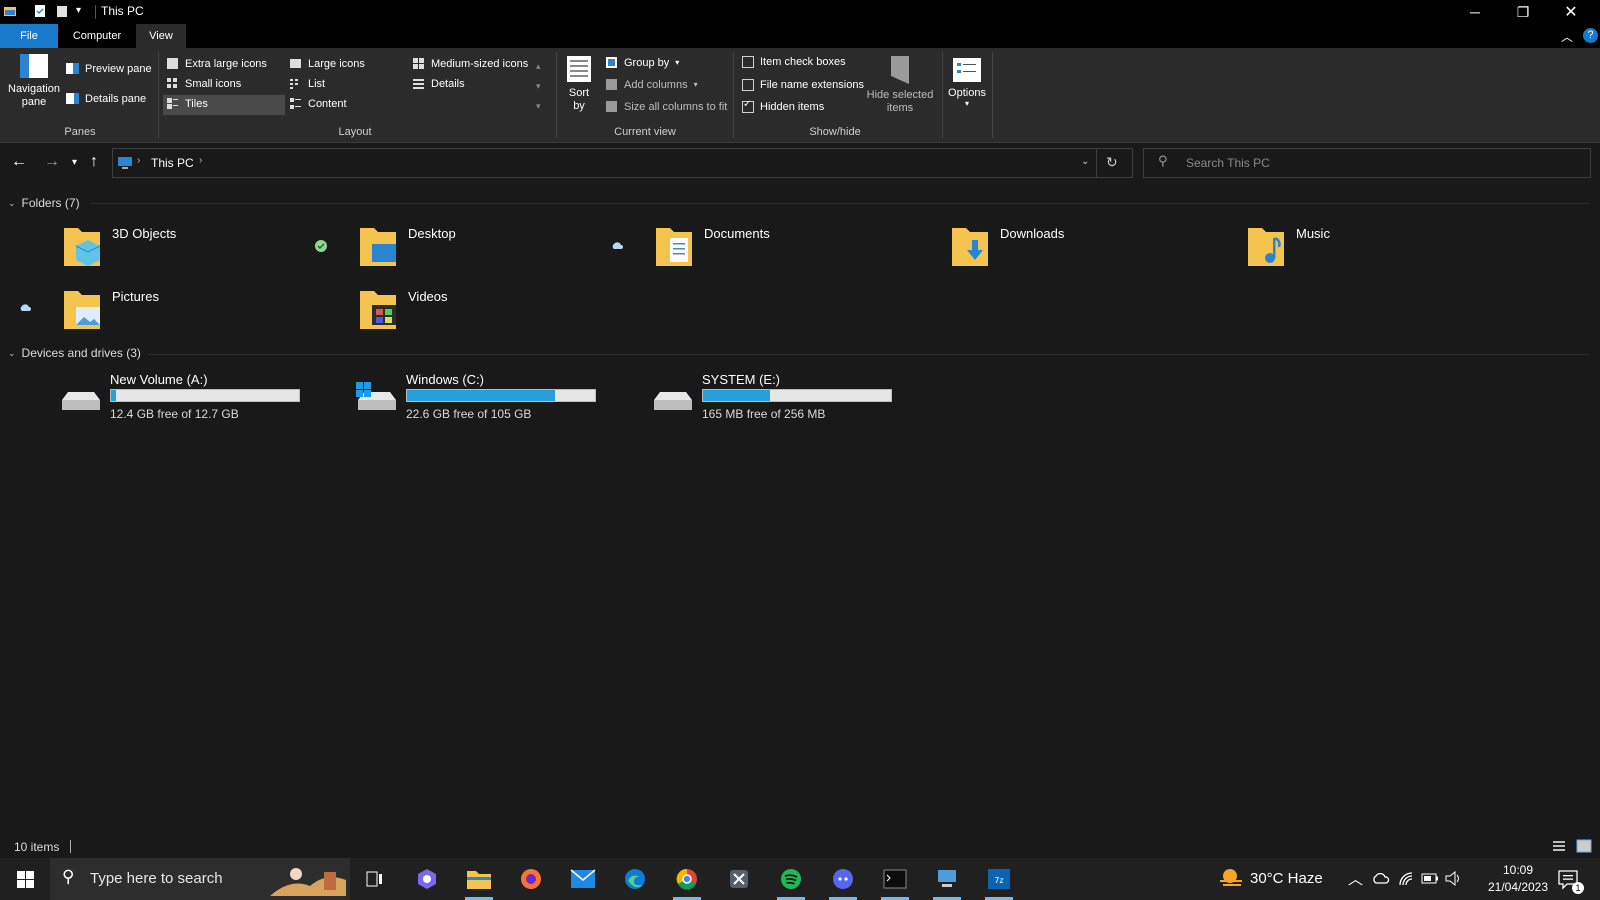 Image resolution: width=1600 pixels, height=900 pixels. I want to click on address-dropdown-icon: ⌄, so click(1085, 161).